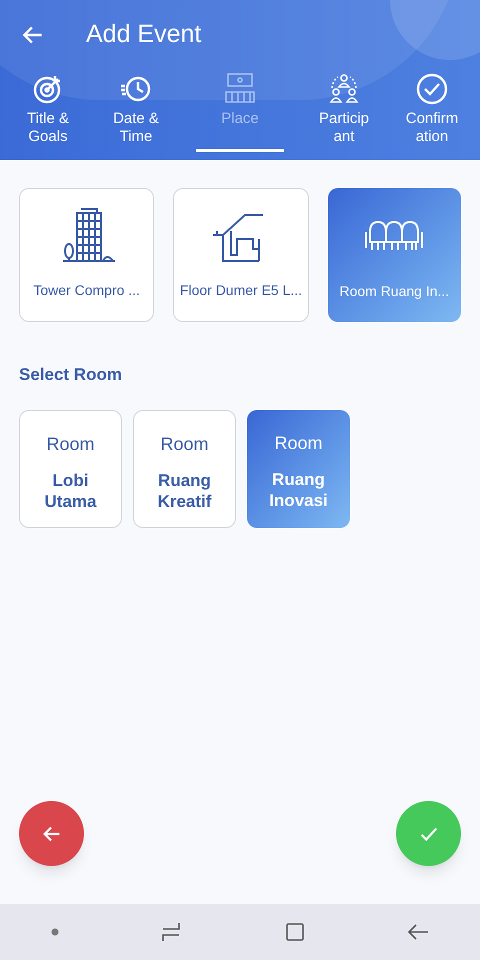 The image size is (480, 960). I want to click on dot-icon, so click(55, 932).